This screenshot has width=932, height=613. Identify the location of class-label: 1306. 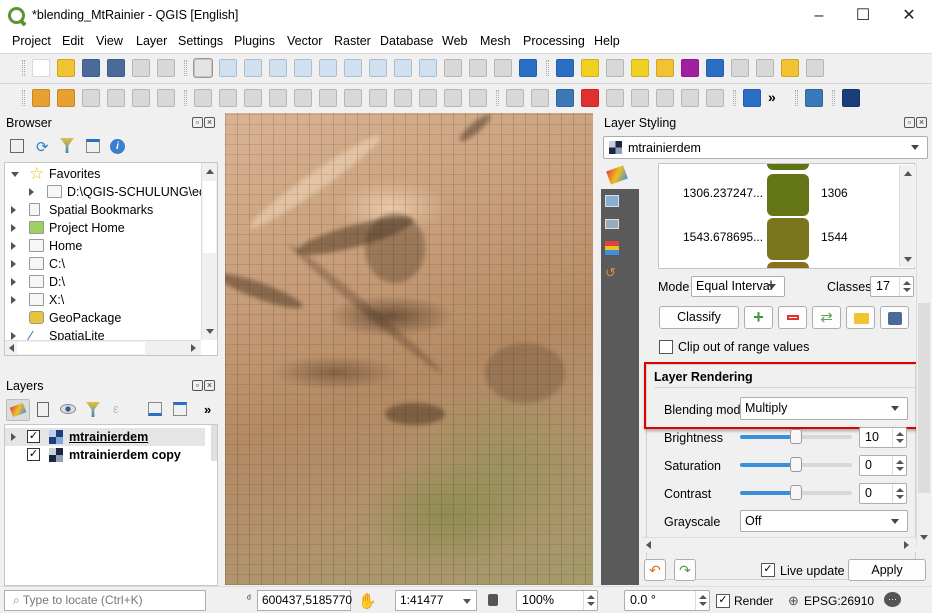
(834, 193).